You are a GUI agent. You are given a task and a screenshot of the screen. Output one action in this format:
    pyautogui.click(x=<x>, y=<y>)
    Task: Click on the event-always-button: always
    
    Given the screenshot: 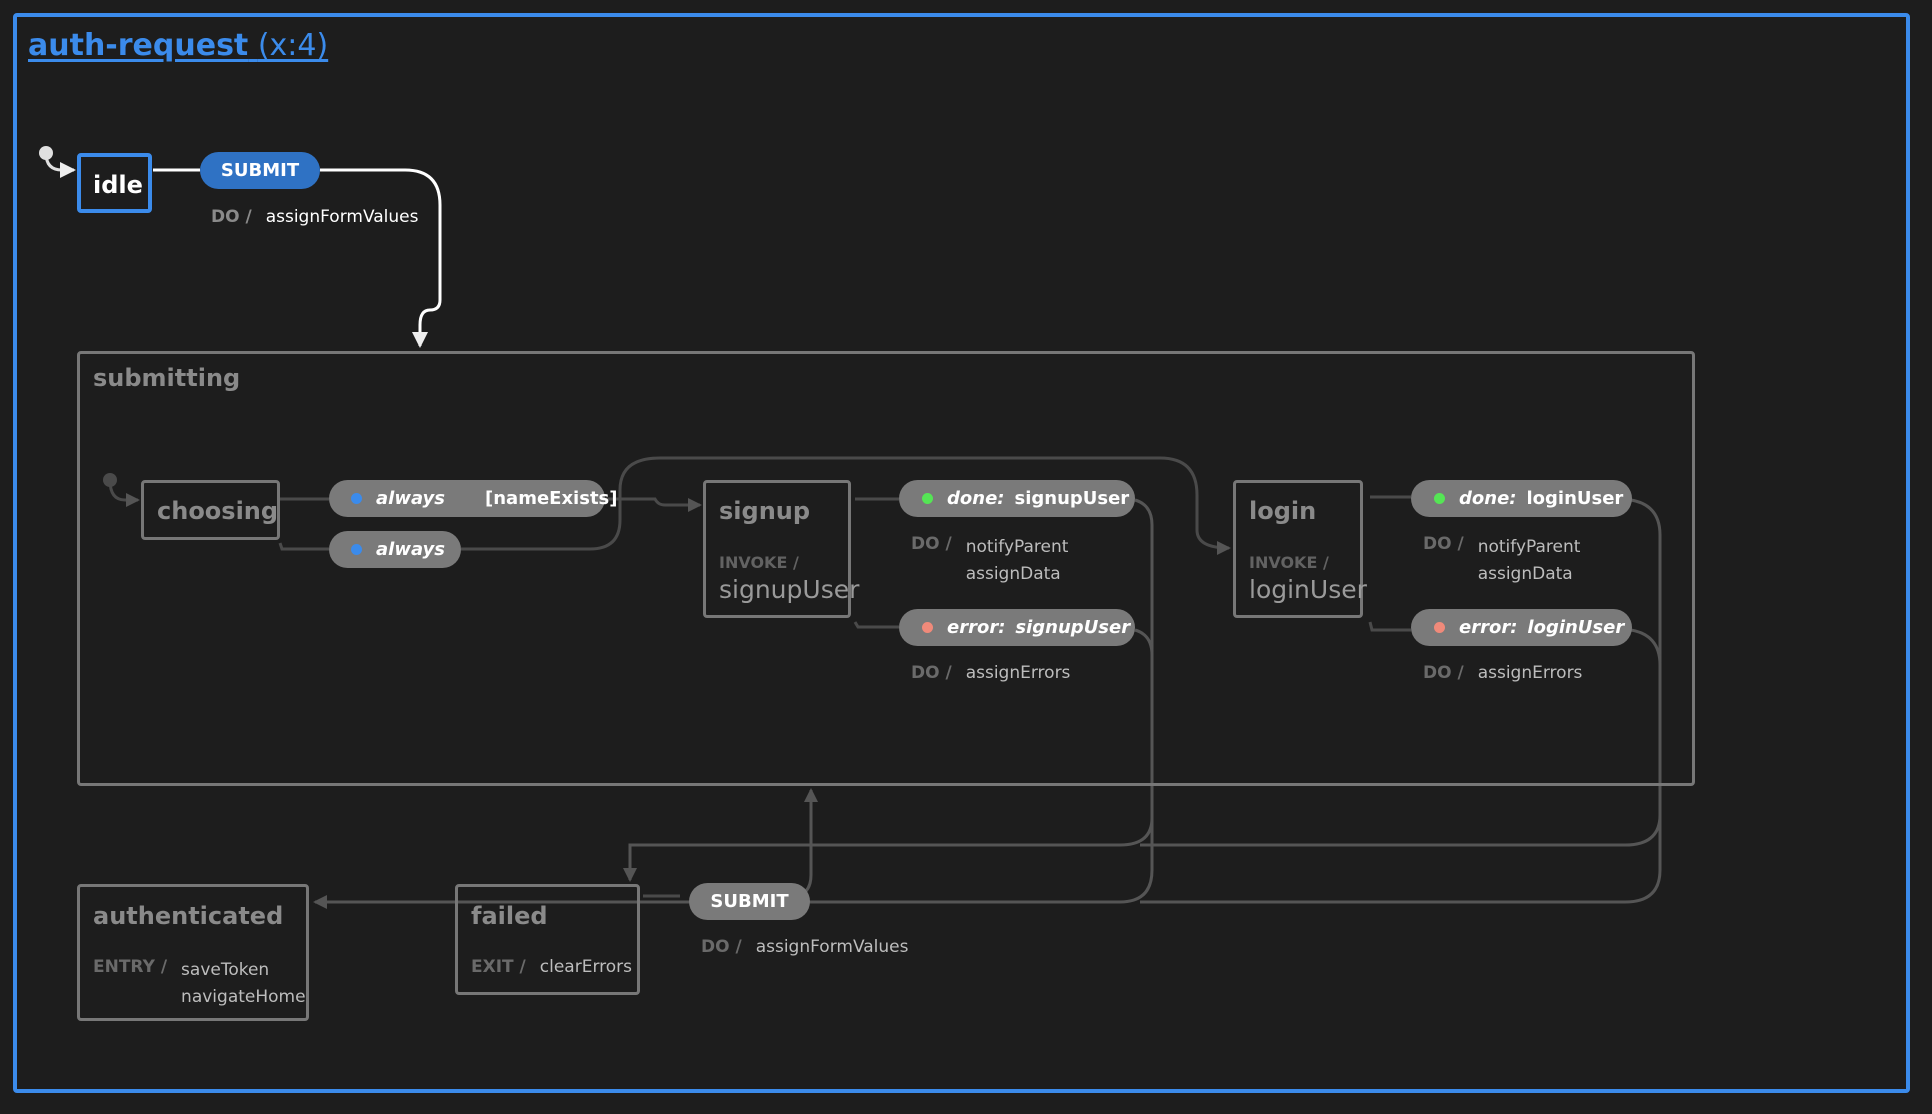 What is the action you would take?
    pyautogui.click(x=395, y=549)
    